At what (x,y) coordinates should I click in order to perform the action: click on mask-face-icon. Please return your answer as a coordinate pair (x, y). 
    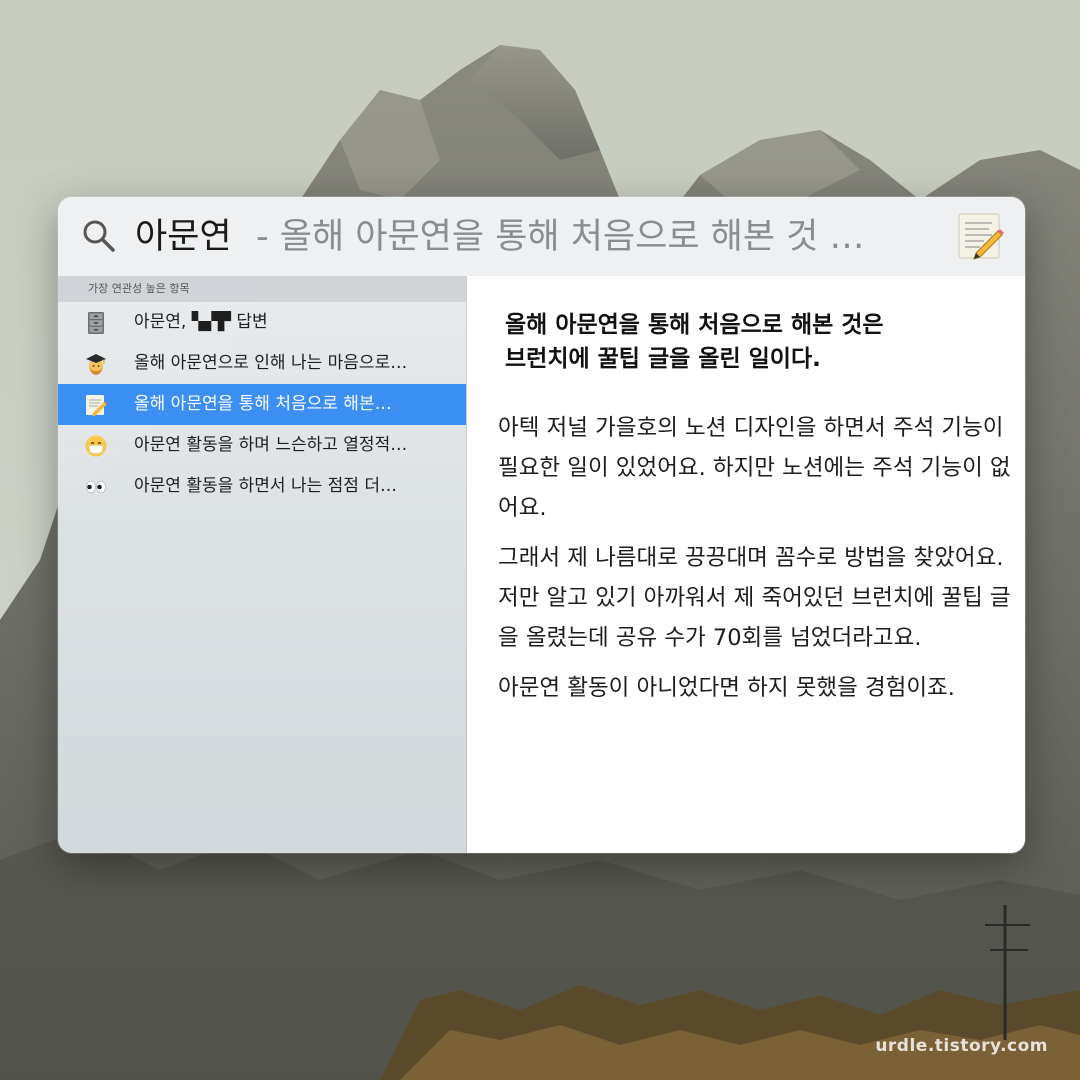
    Looking at the image, I should click on (96, 446).